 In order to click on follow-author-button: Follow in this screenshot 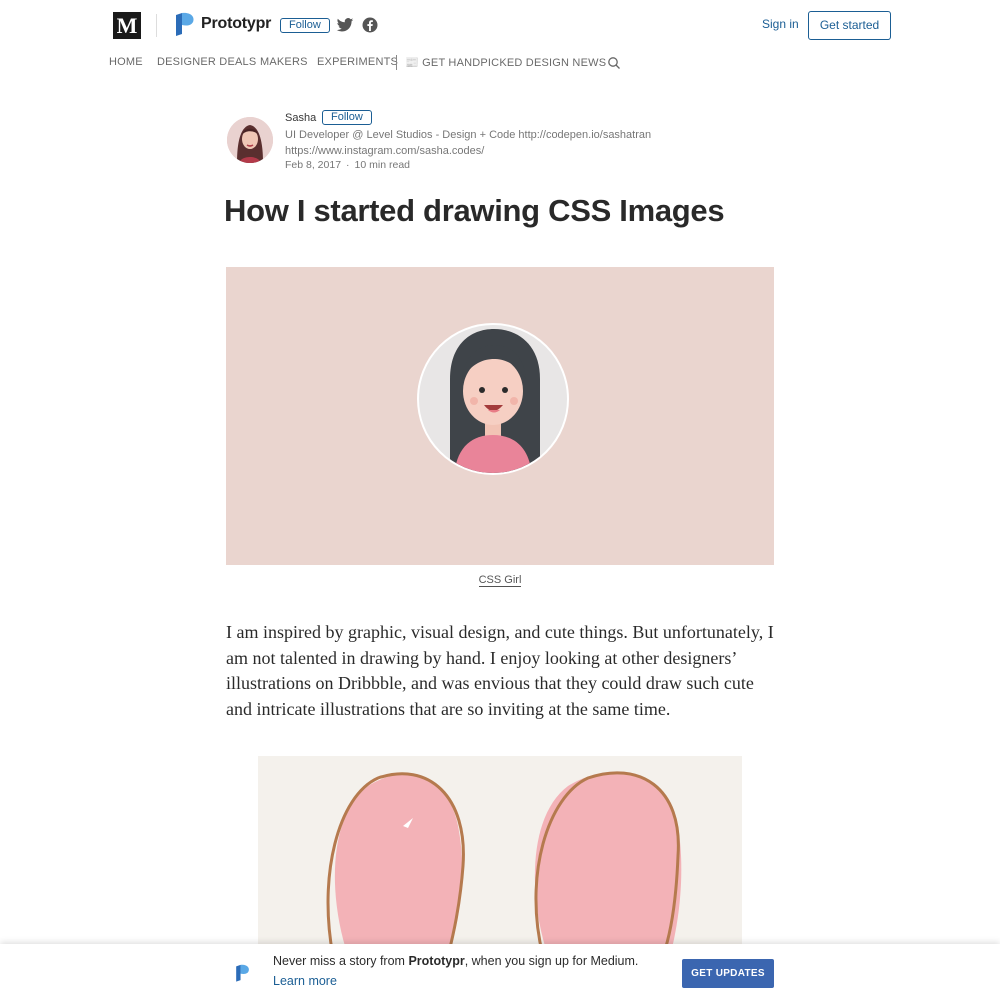, I will do `click(347, 117)`.